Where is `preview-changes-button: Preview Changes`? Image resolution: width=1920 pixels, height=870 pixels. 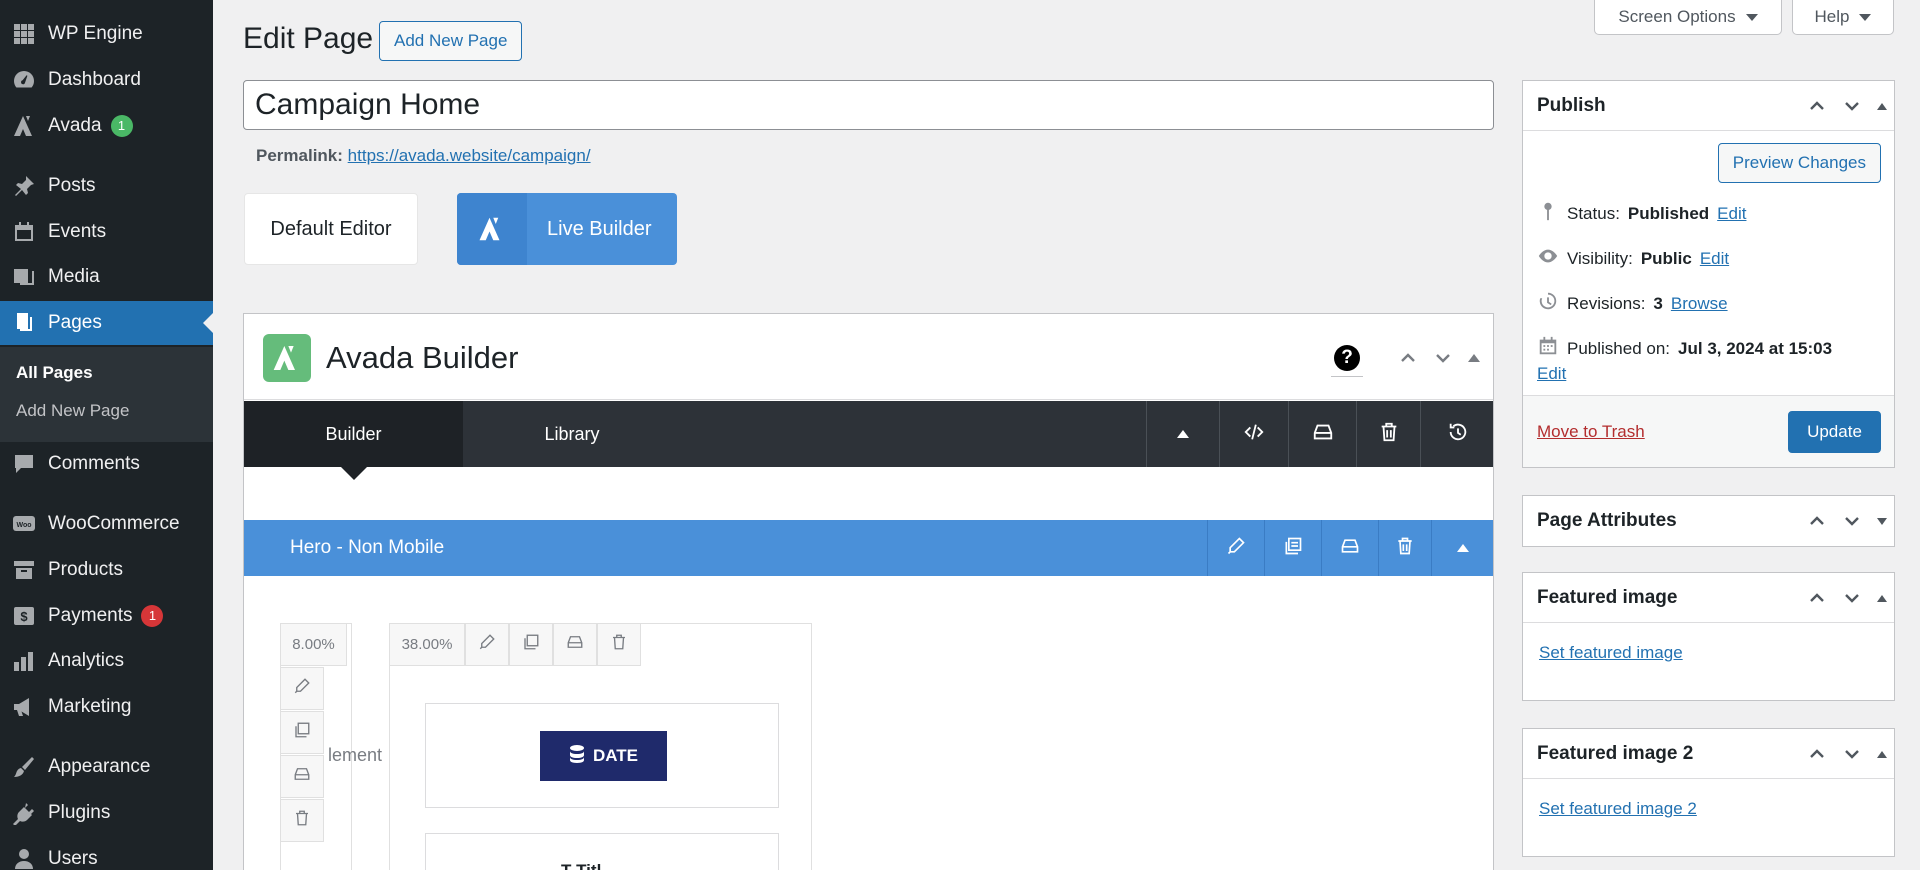
preview-changes-button: Preview Changes is located at coordinates (1799, 163).